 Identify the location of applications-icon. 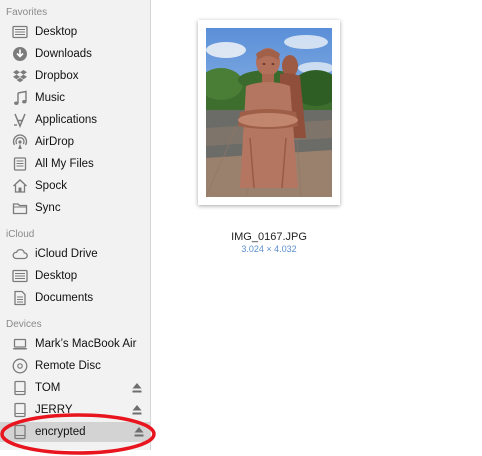
(20, 120).